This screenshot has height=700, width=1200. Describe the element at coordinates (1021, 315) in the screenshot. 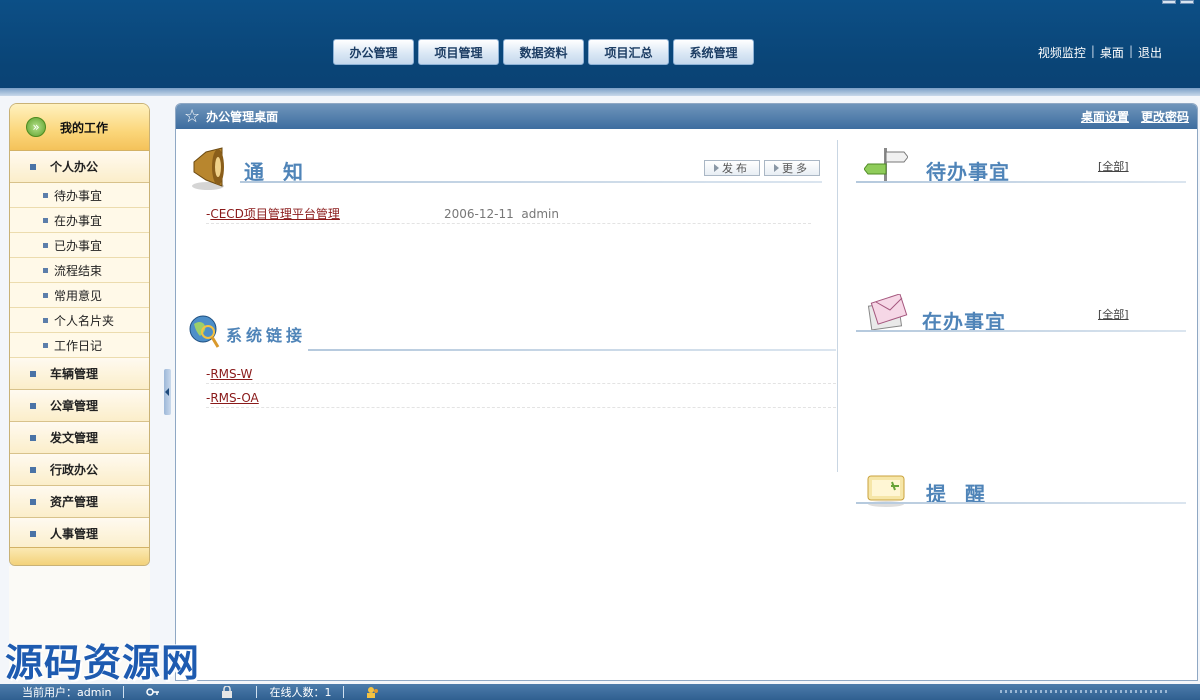

I see `inprogress-section: 在办事宜 [全部]` at that location.